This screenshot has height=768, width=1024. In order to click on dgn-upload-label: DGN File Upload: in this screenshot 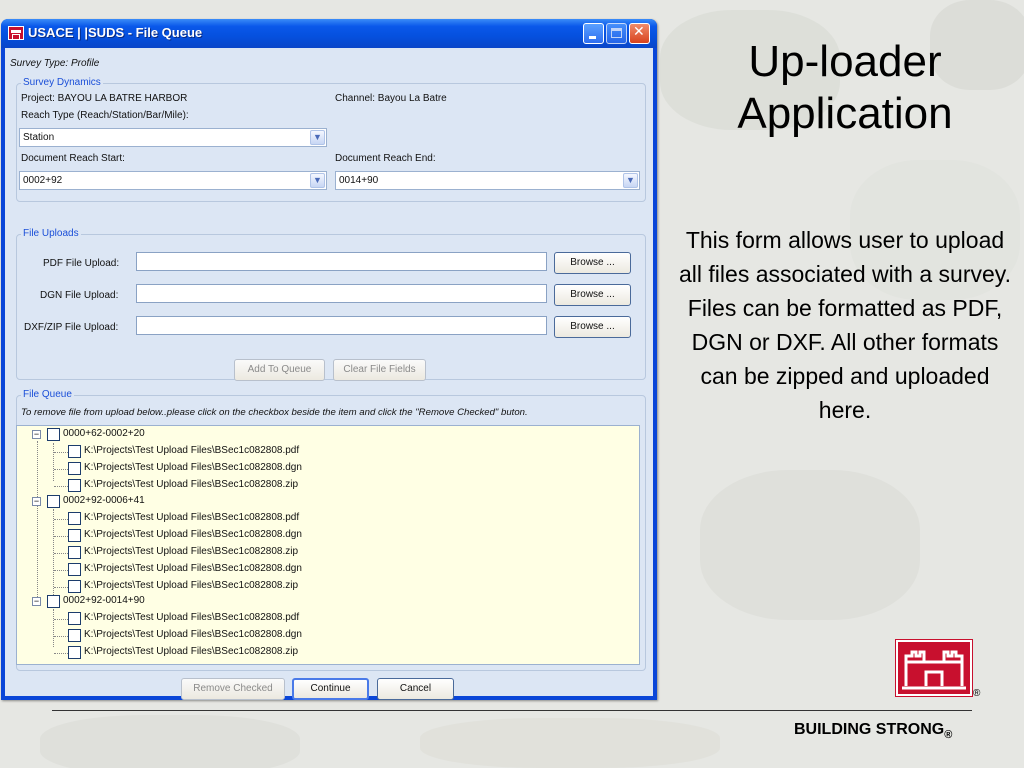, I will do `click(79, 295)`.